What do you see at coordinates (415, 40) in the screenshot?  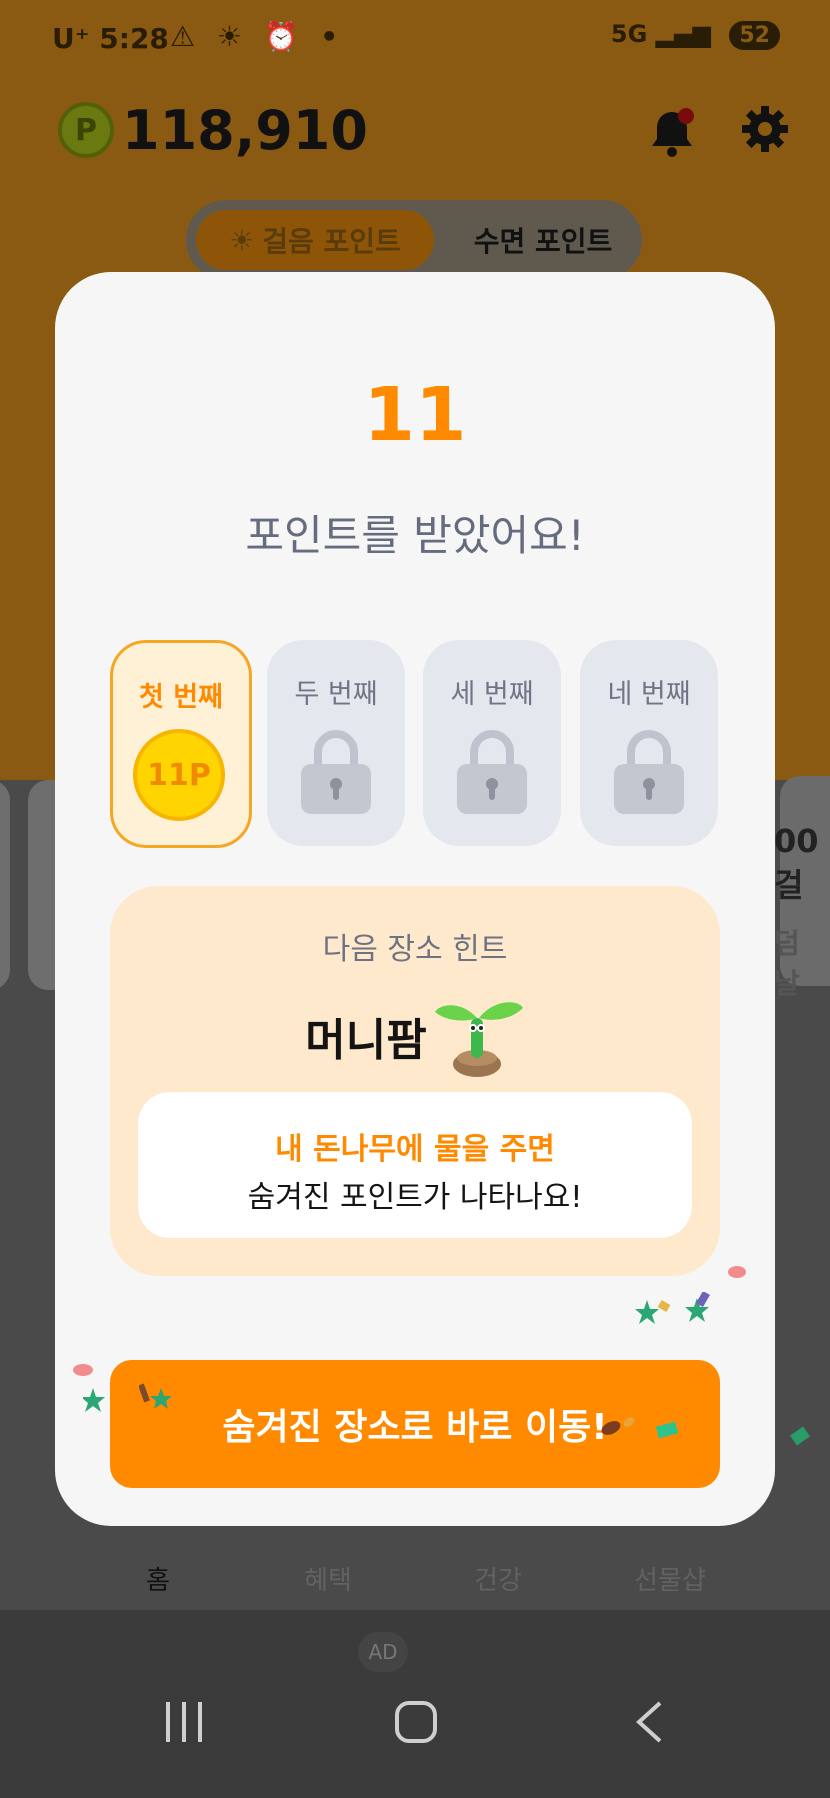 I see `status-bar: U⁺ 5:28 ⚠ ☀ ⏰ • 5G ▂▄▆ 52` at bounding box center [415, 40].